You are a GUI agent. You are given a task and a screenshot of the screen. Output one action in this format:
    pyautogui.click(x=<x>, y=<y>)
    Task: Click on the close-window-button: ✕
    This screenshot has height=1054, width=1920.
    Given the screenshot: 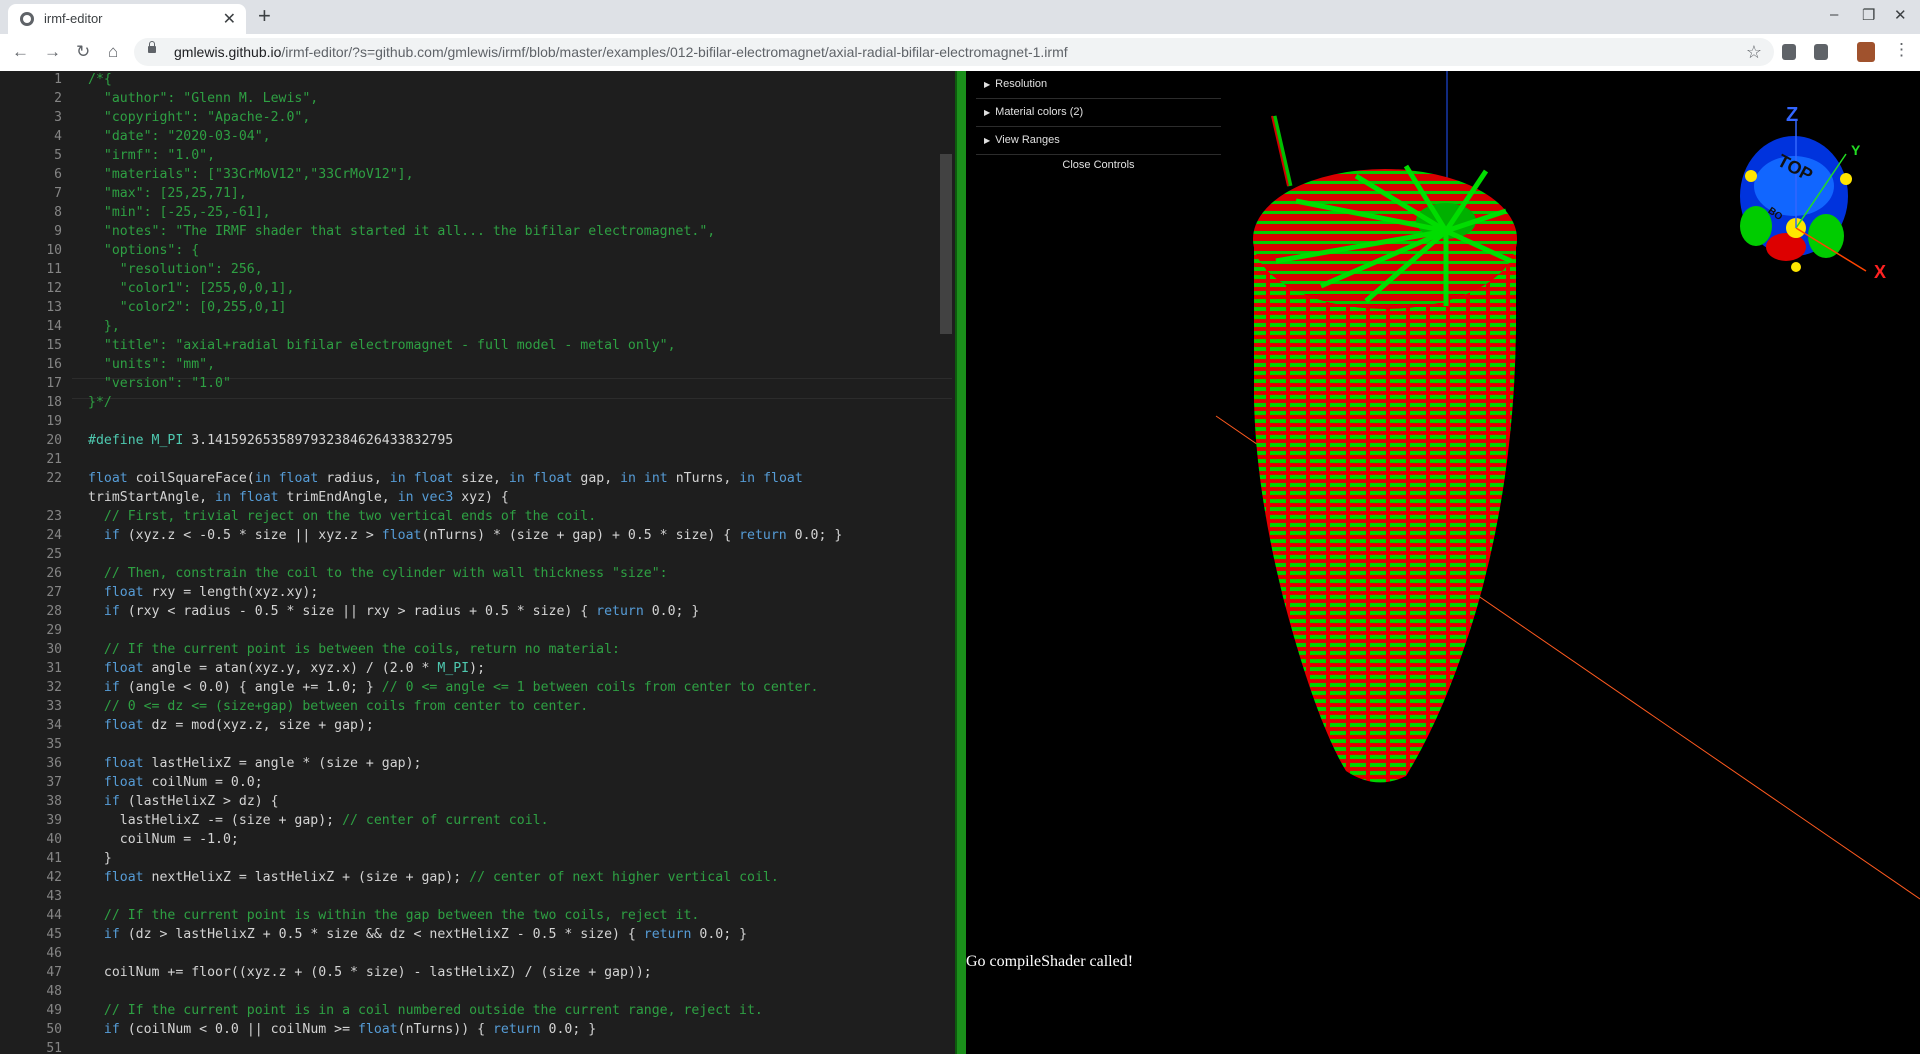 What is the action you would take?
    pyautogui.click(x=1900, y=15)
    